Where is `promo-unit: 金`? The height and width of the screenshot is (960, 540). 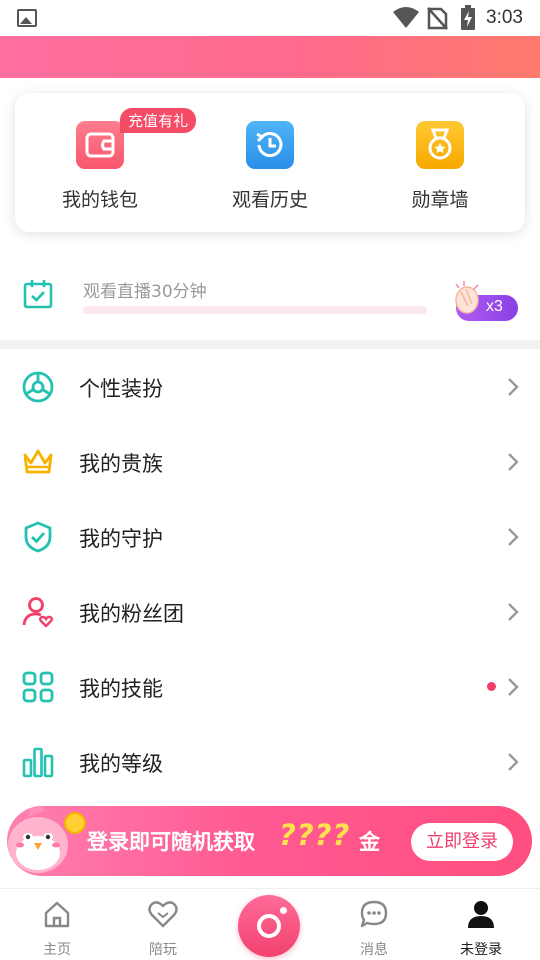 promo-unit: 金 is located at coordinates (369, 842).